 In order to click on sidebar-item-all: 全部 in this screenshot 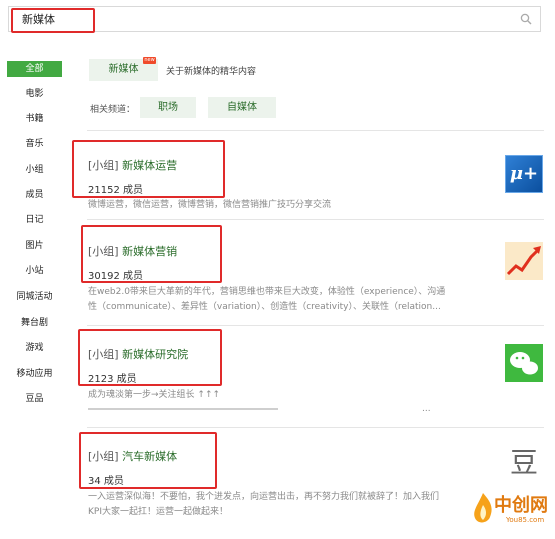, I will do `click(34, 69)`.